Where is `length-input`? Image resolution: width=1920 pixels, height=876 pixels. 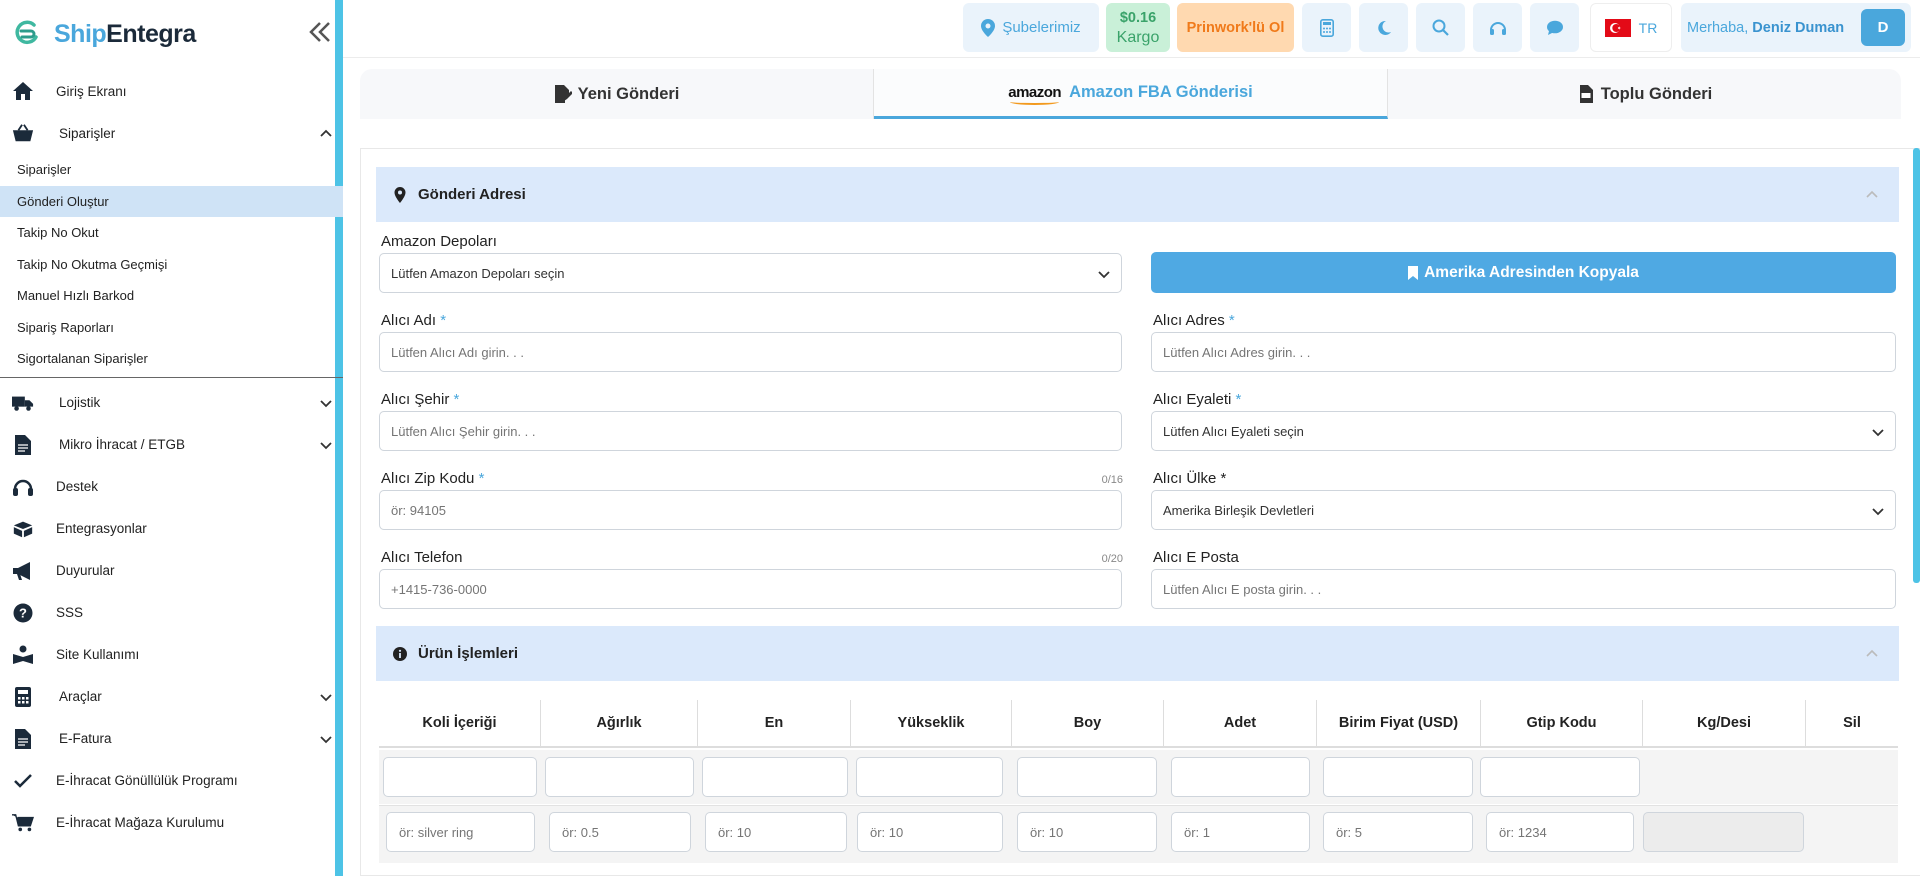
length-input is located at coordinates (1087, 832).